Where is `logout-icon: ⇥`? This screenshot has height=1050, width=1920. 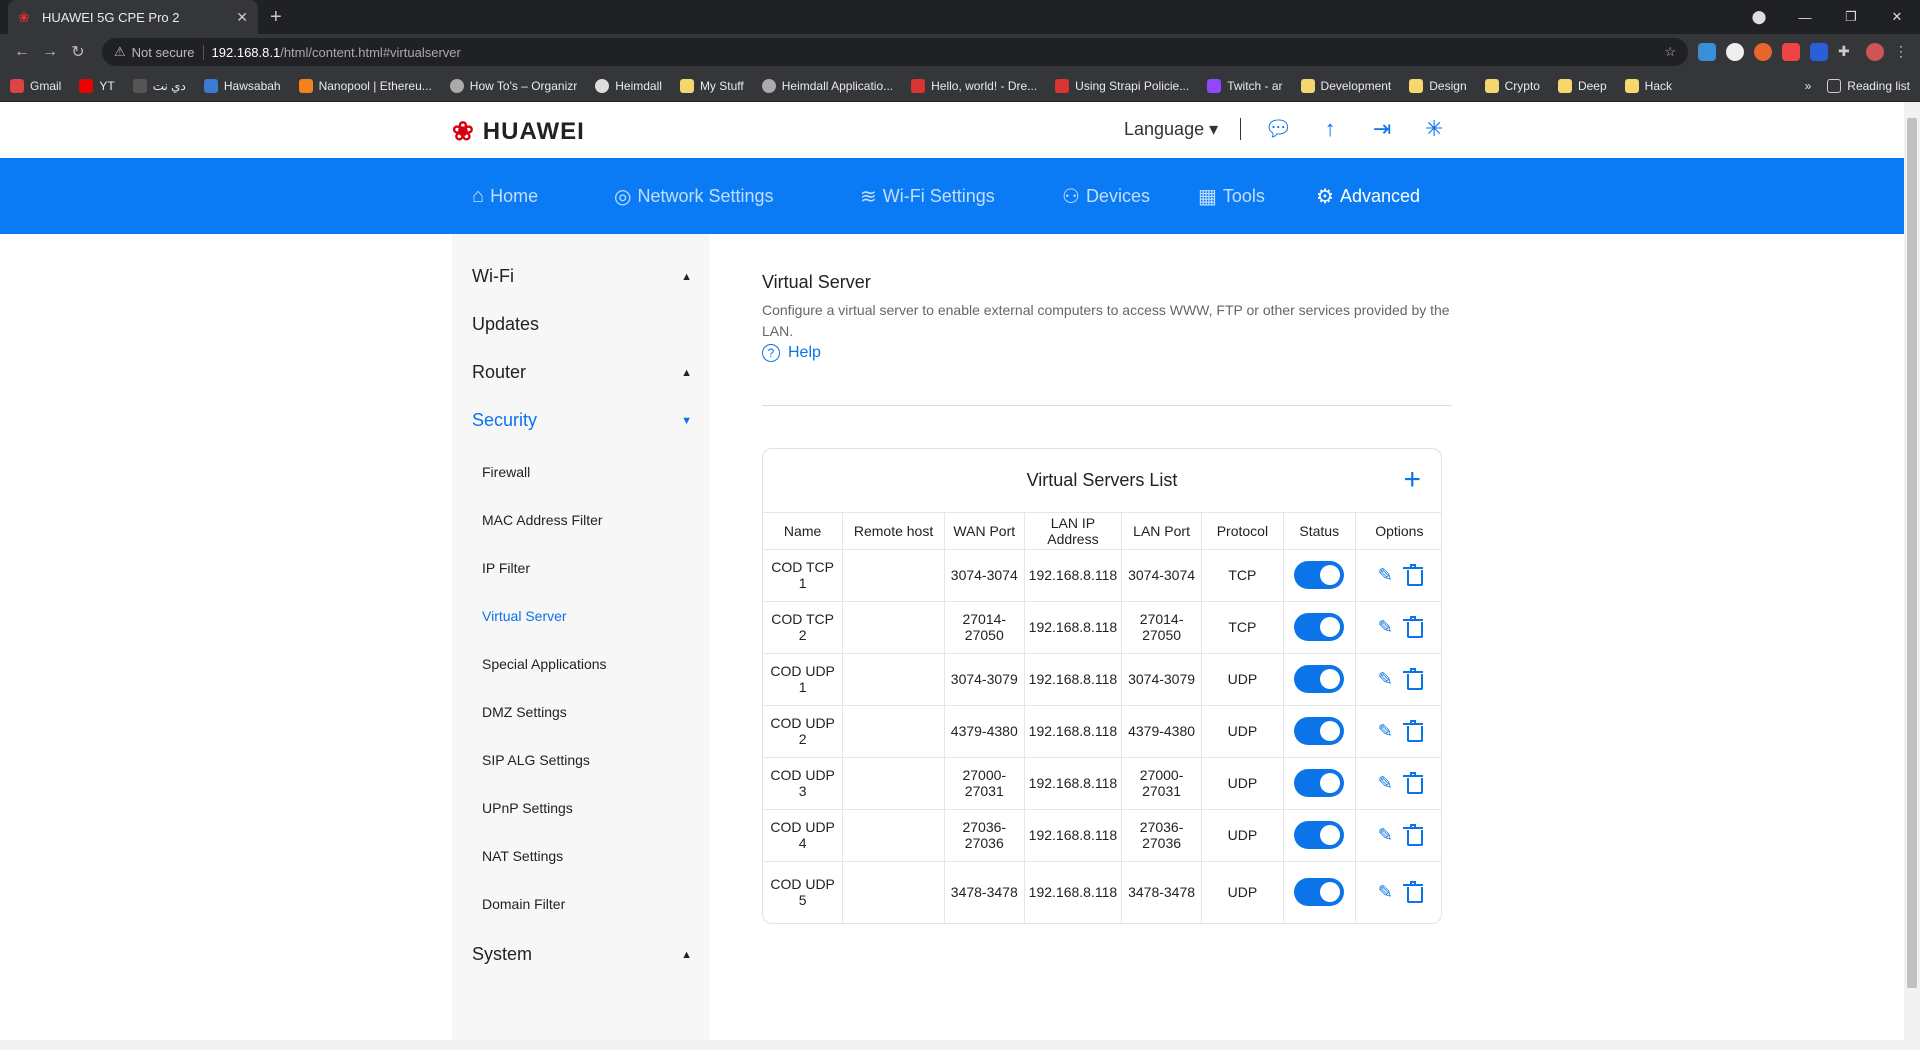 logout-icon: ⇥ is located at coordinates (1382, 129).